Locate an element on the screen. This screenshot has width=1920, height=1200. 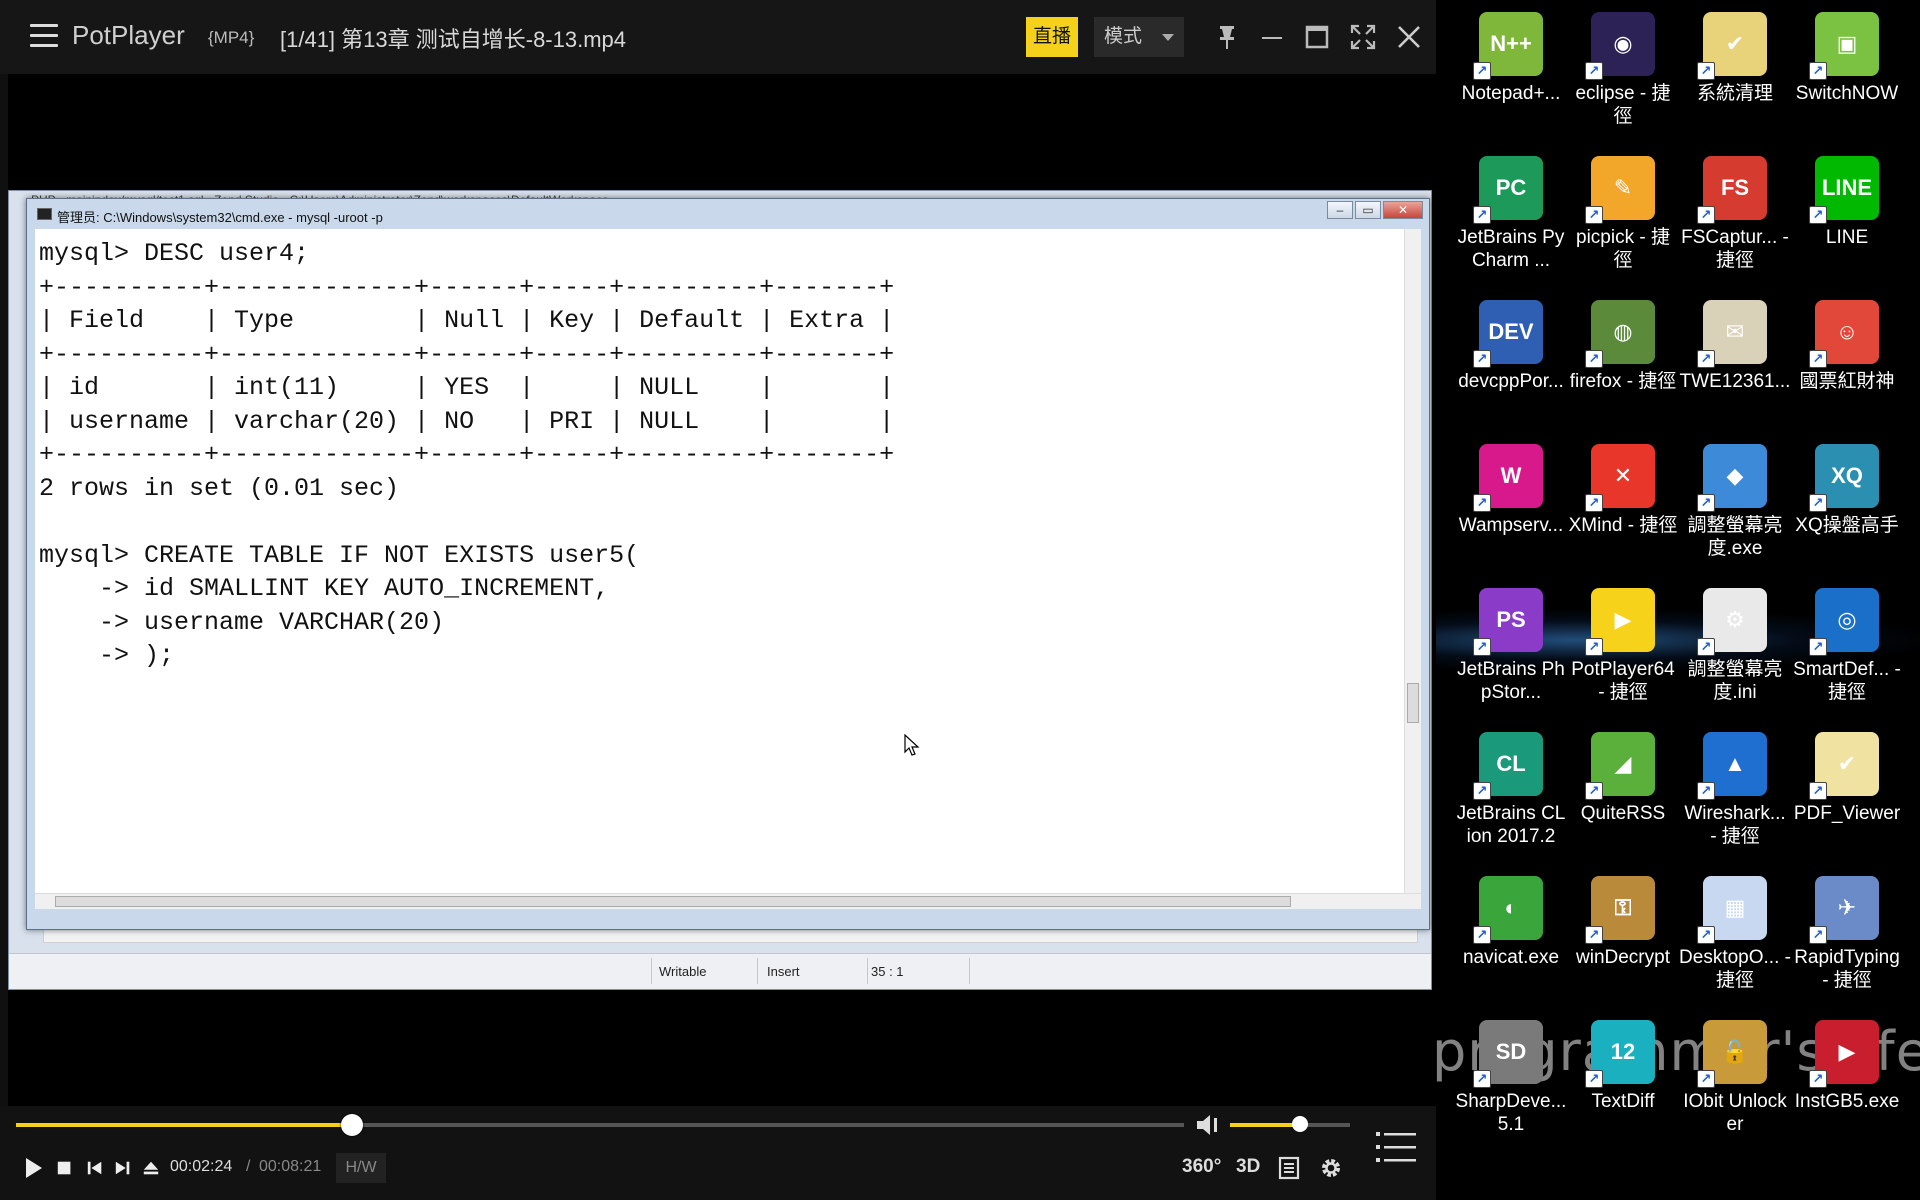
seek-handle is located at coordinates (351, 1125).